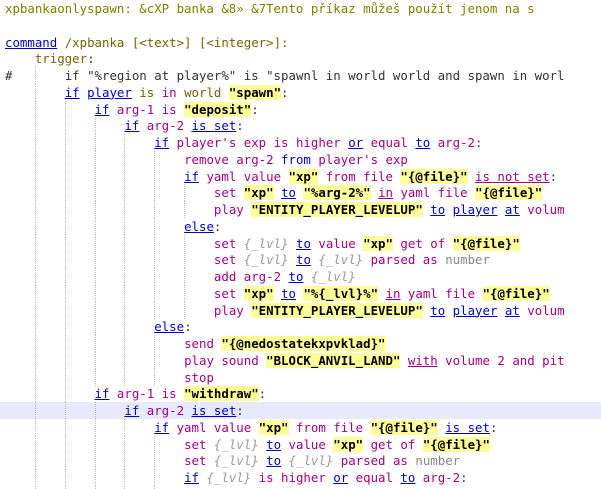  Describe the element at coordinates (303, 343) in the screenshot. I see `code-token: "{@nedostatekxpvklad}"` at that location.